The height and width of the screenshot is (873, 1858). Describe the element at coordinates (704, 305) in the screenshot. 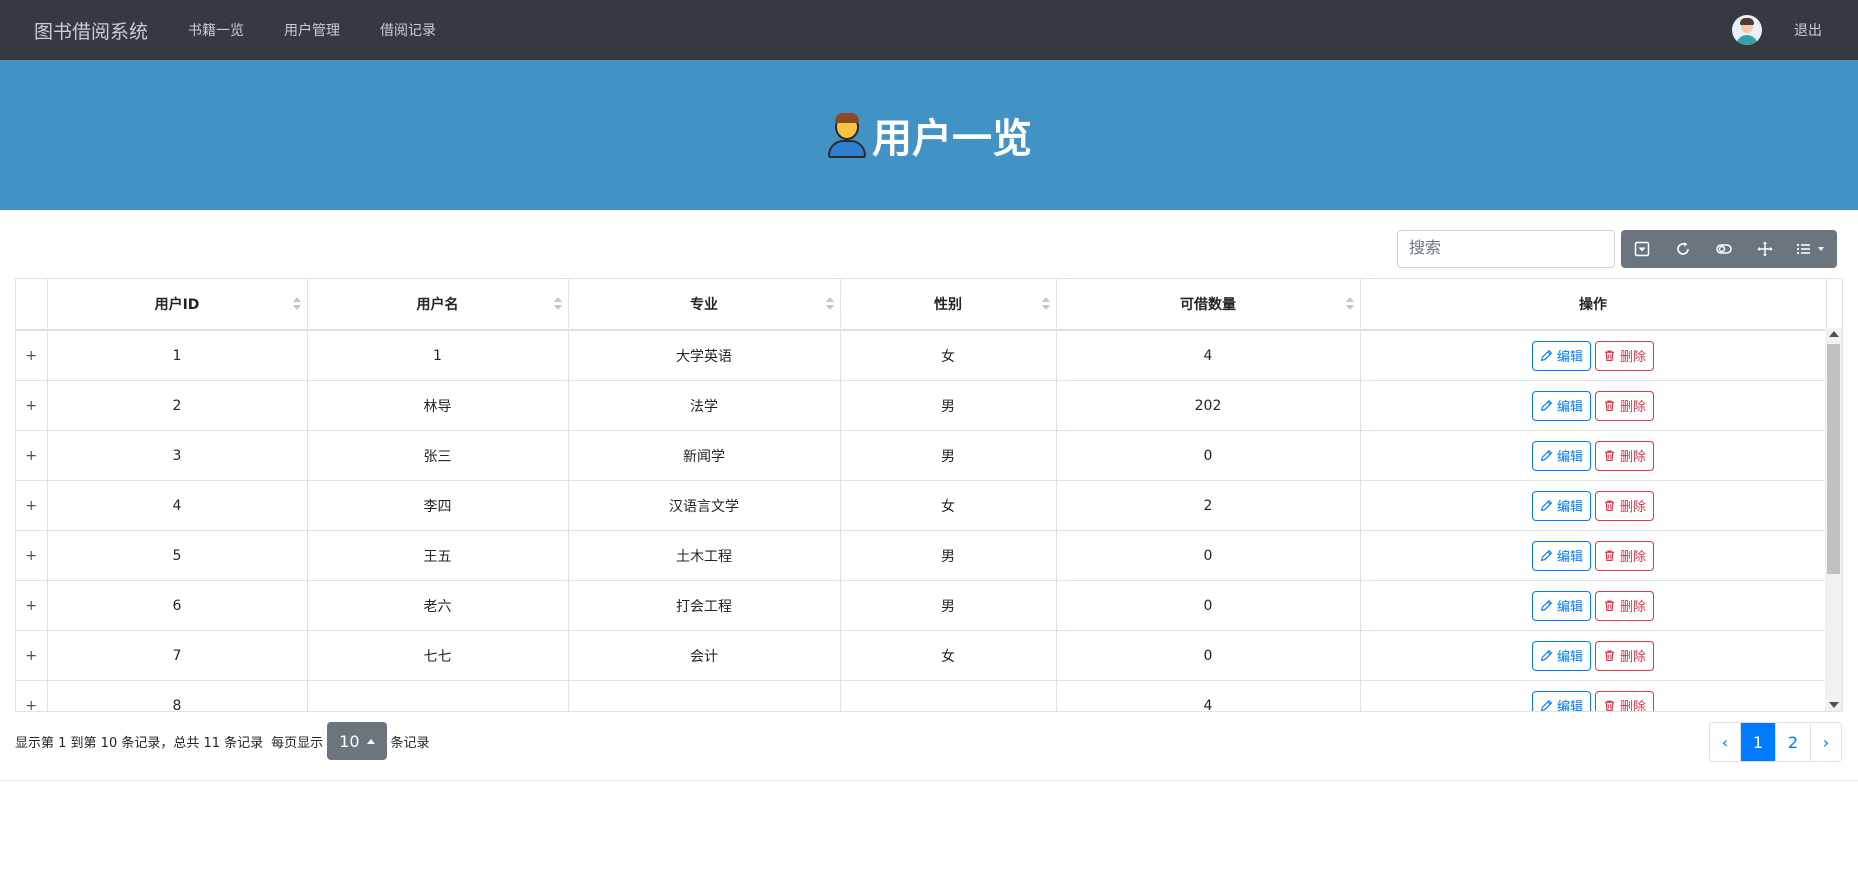

I see `col-major: 专业` at that location.